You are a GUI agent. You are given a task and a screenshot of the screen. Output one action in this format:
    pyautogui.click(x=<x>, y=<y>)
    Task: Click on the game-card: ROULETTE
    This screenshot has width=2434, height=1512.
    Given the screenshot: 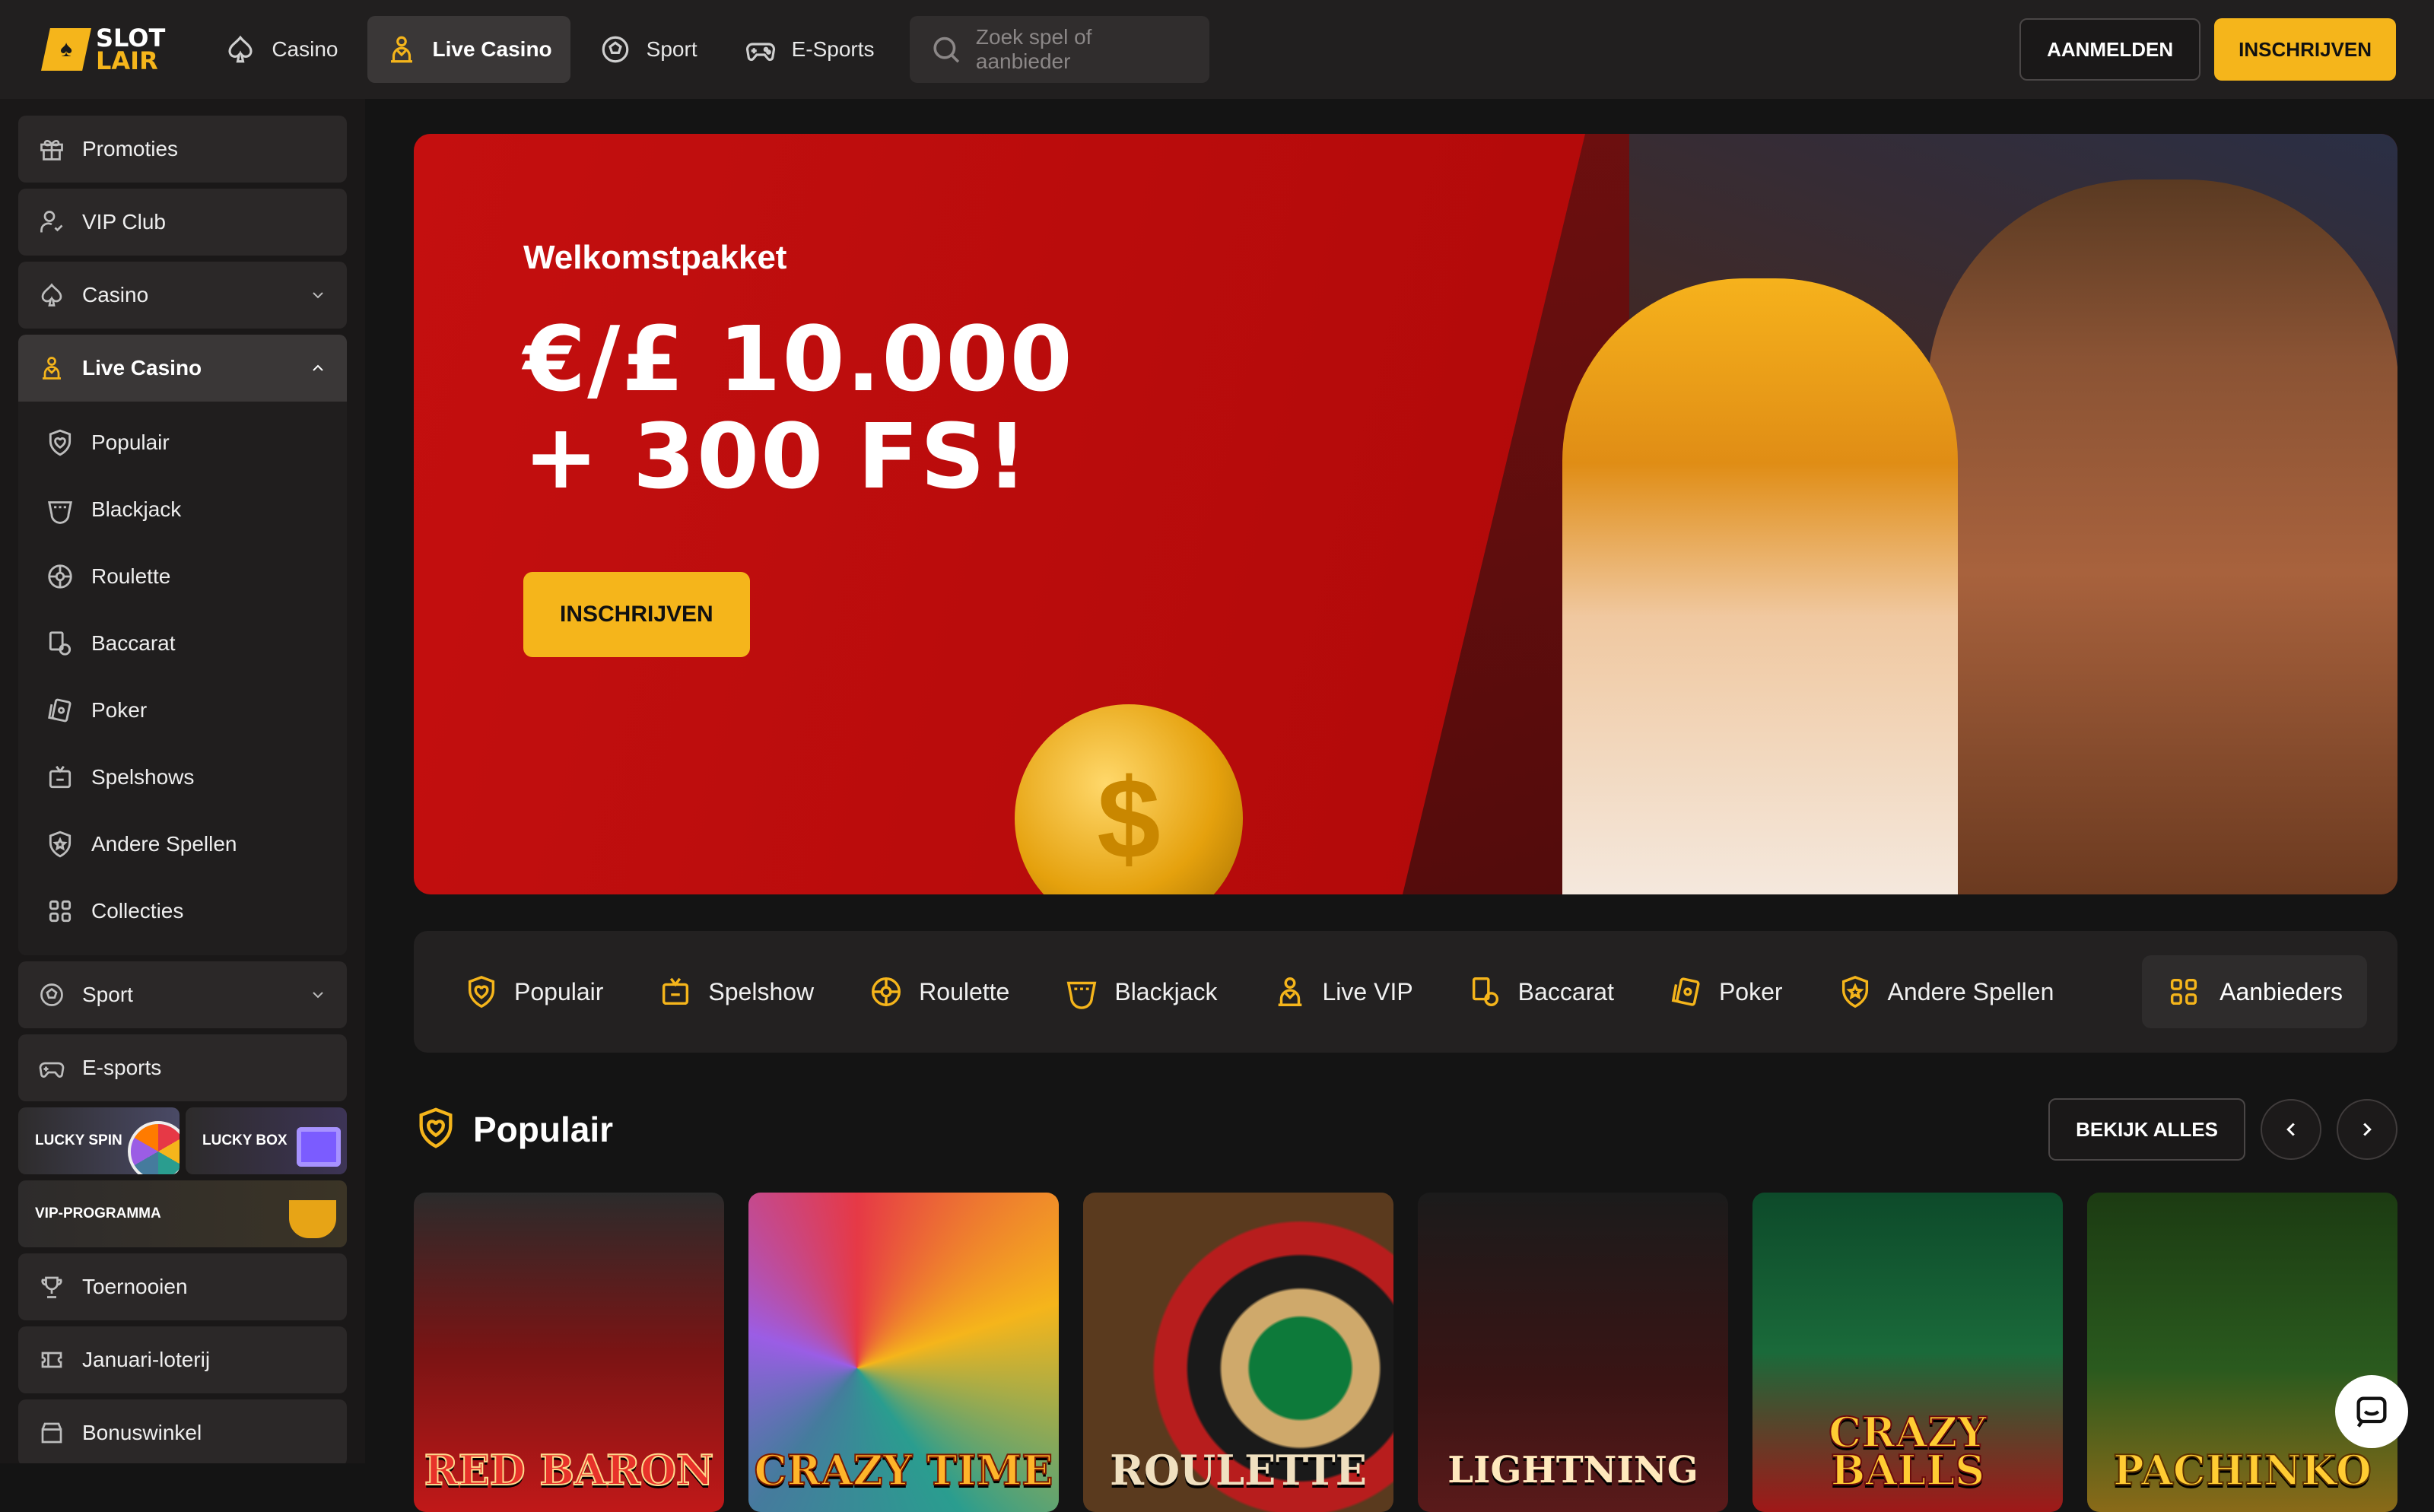 What is the action you would take?
    pyautogui.click(x=1238, y=1352)
    